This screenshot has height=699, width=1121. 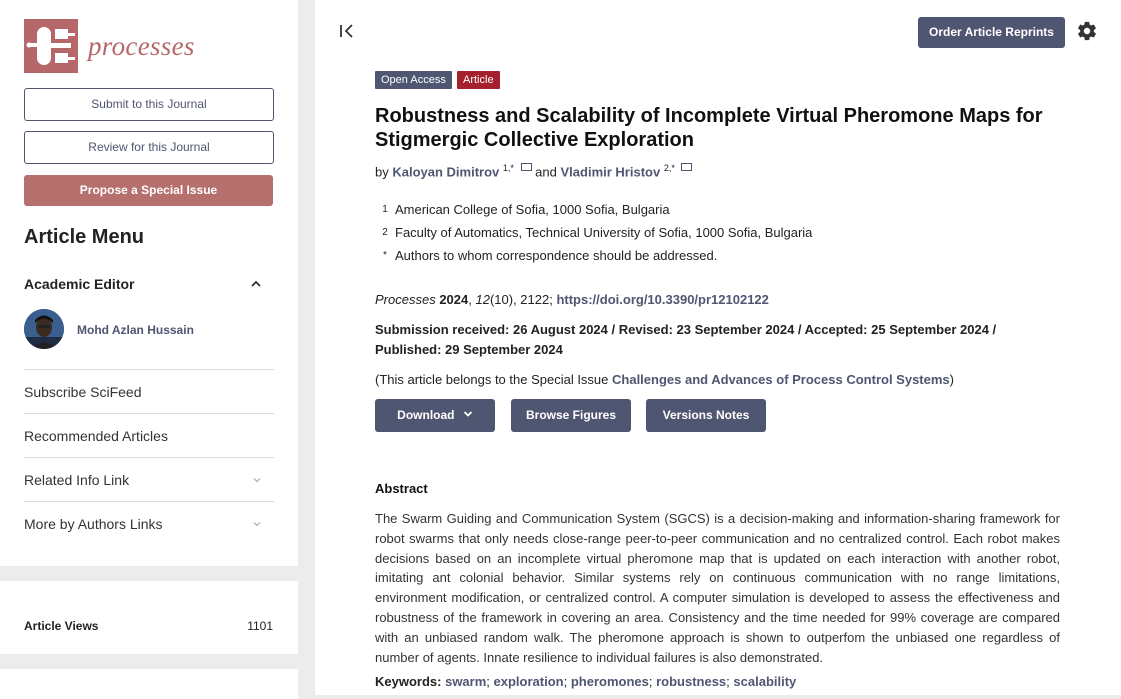 What do you see at coordinates (83, 392) in the screenshot?
I see `sidebar-item-label: Subscribe SciFeed` at bounding box center [83, 392].